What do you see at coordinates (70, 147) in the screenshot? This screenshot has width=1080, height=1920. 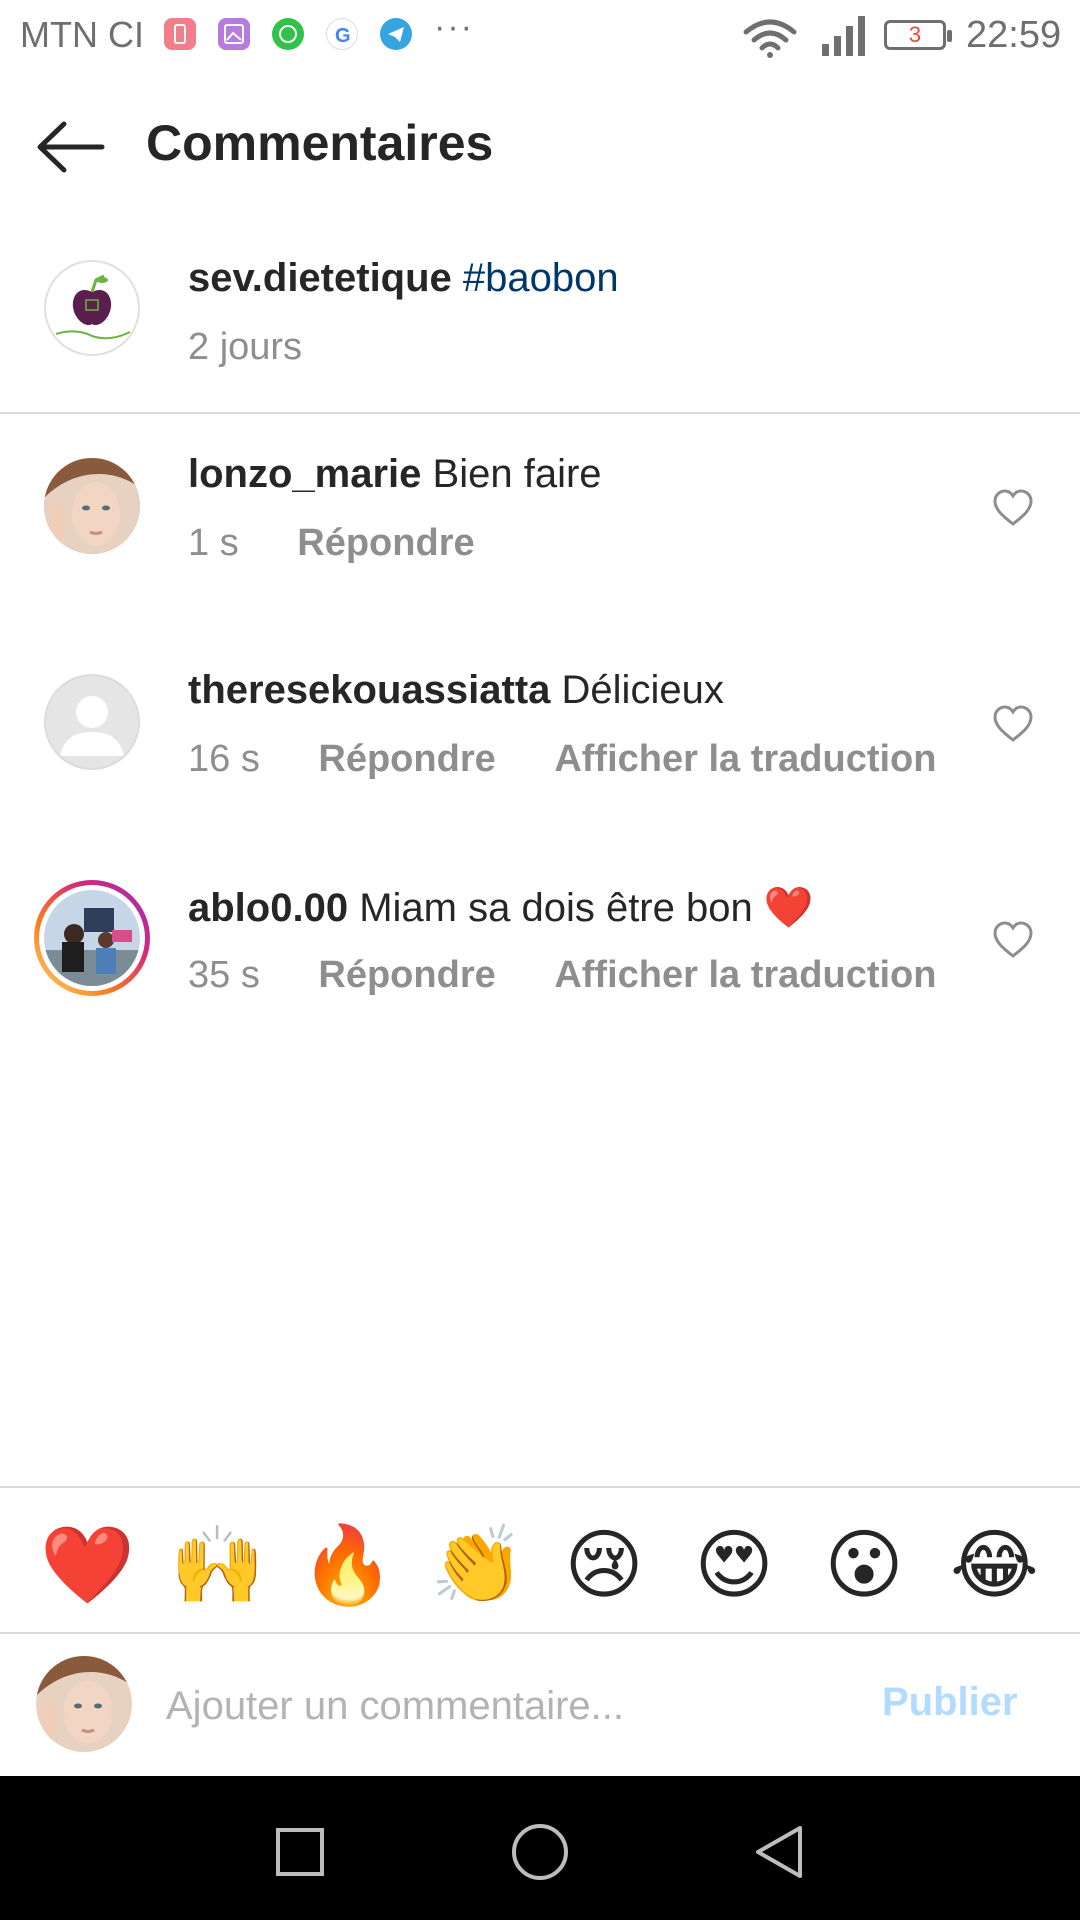 I see `back-arrow-icon` at bounding box center [70, 147].